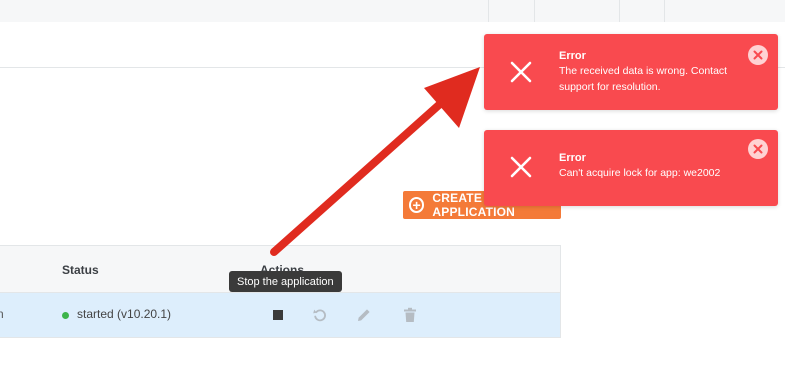  I want to click on restart-button, so click(320, 315).